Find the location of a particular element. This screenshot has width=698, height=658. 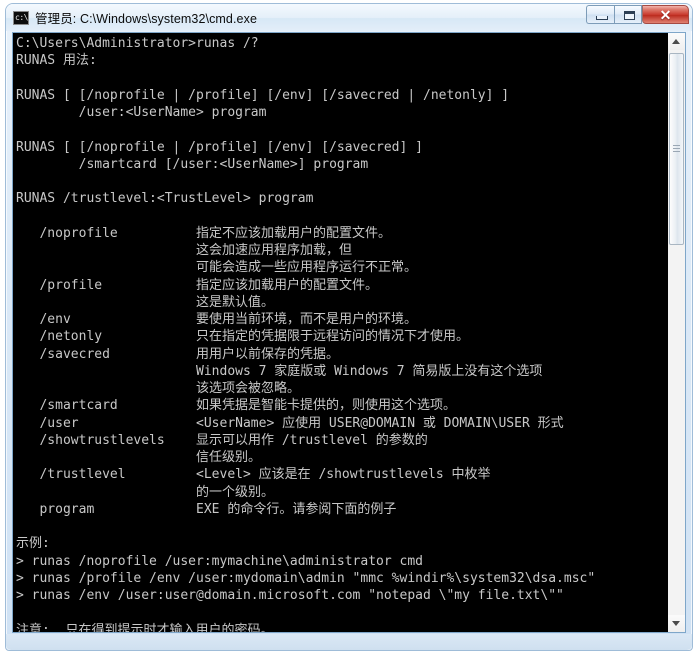

maximize-icon is located at coordinates (629, 15).